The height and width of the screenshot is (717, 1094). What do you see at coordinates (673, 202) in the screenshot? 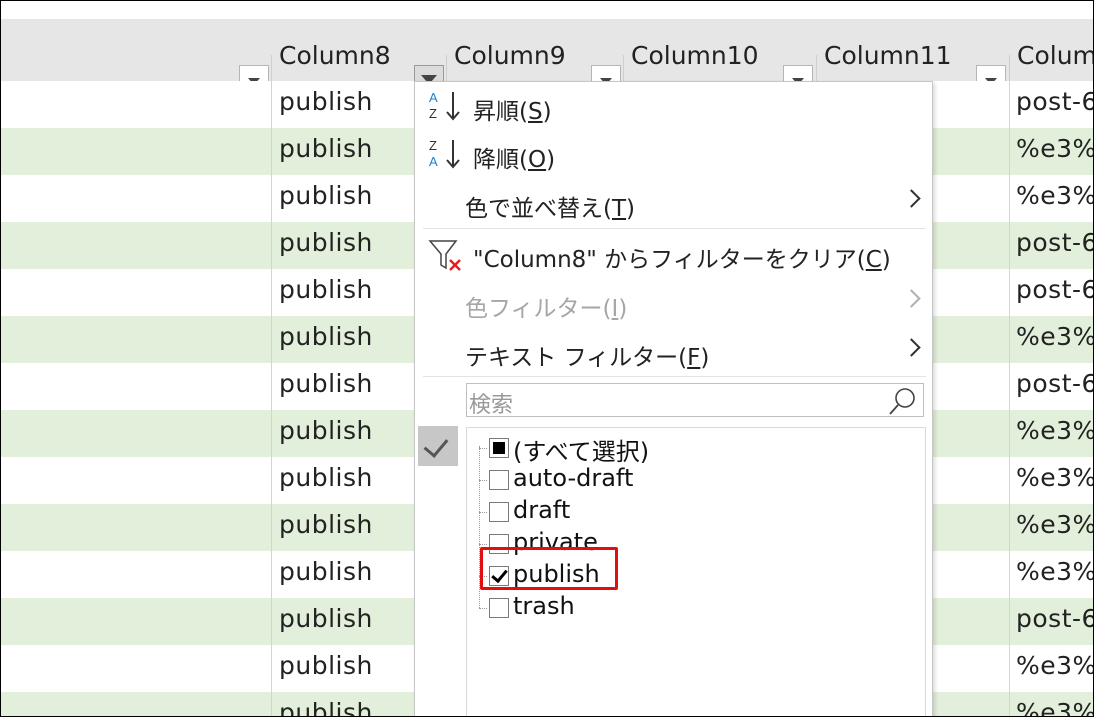
I see `menu-sort-by-color: 色で並べ替え(T)` at bounding box center [673, 202].